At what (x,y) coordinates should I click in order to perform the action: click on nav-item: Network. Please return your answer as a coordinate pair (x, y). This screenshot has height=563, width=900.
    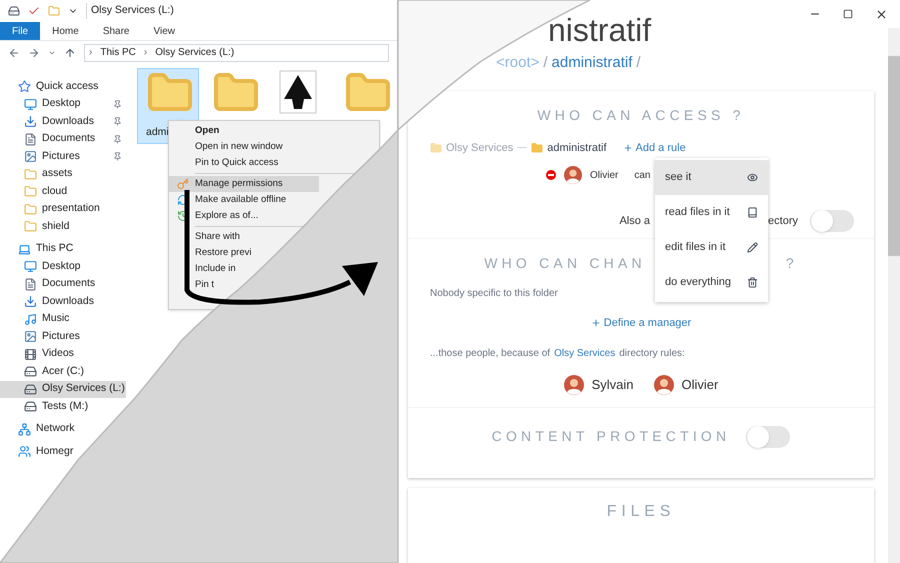
    Looking at the image, I should click on (37, 429).